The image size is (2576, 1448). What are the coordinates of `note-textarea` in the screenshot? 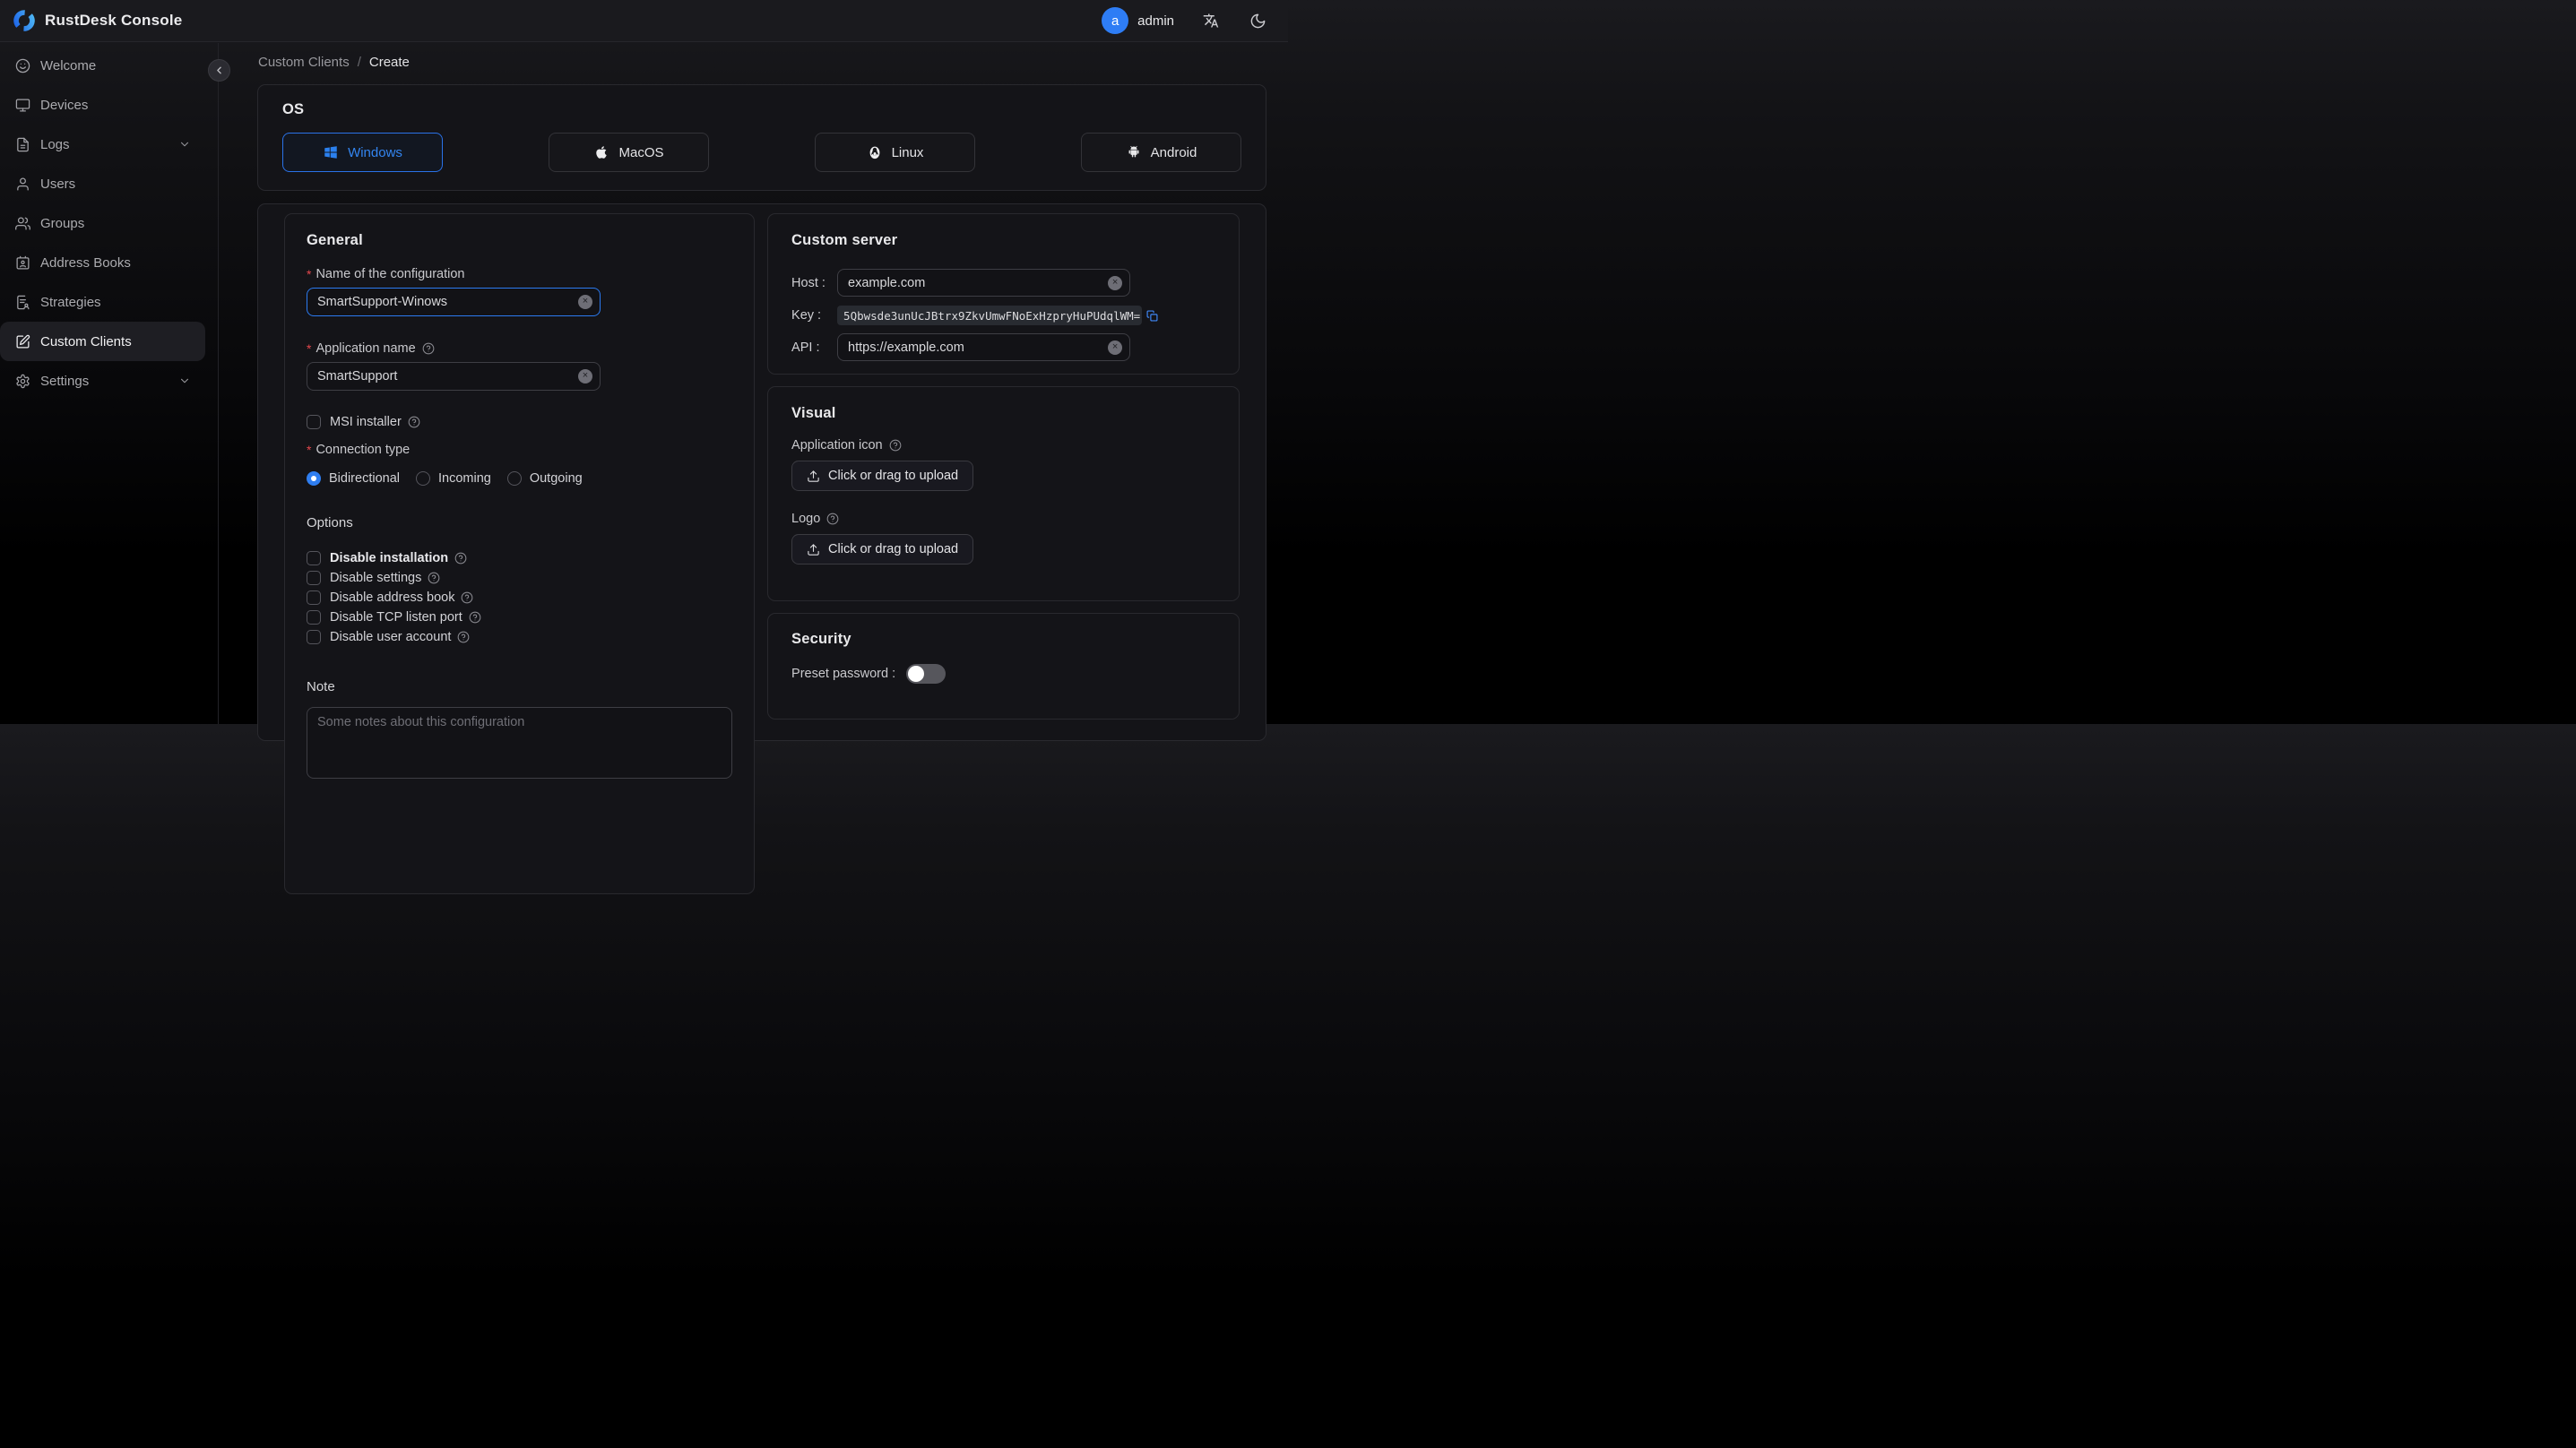 It's located at (520, 743).